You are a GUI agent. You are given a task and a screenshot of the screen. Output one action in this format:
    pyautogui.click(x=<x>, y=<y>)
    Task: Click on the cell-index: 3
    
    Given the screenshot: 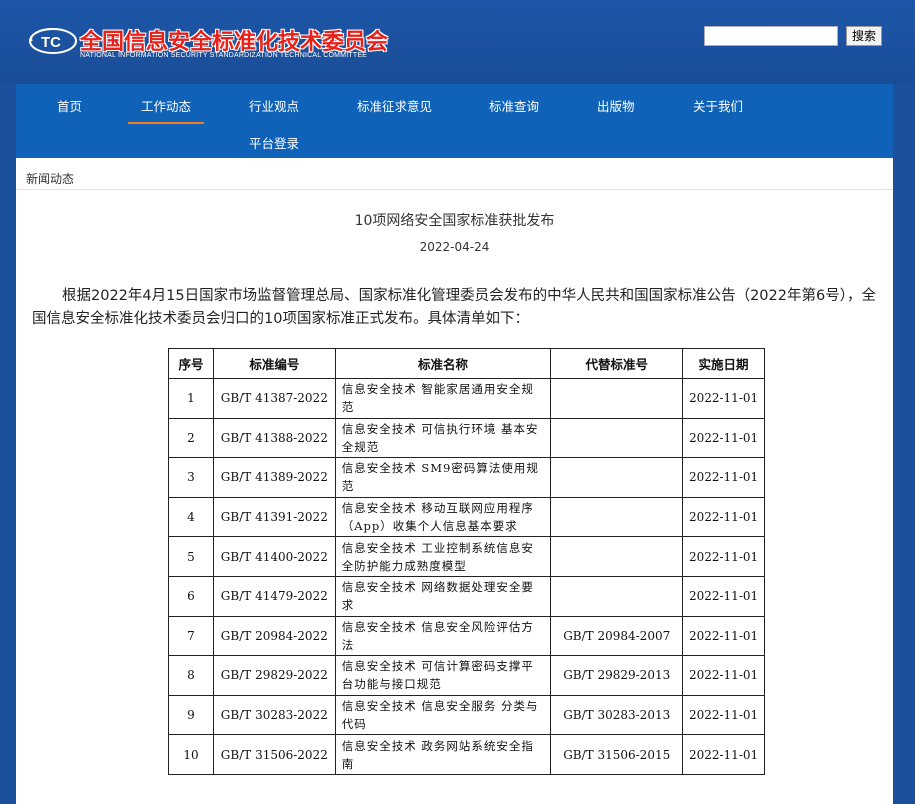 What is the action you would take?
    pyautogui.click(x=191, y=477)
    